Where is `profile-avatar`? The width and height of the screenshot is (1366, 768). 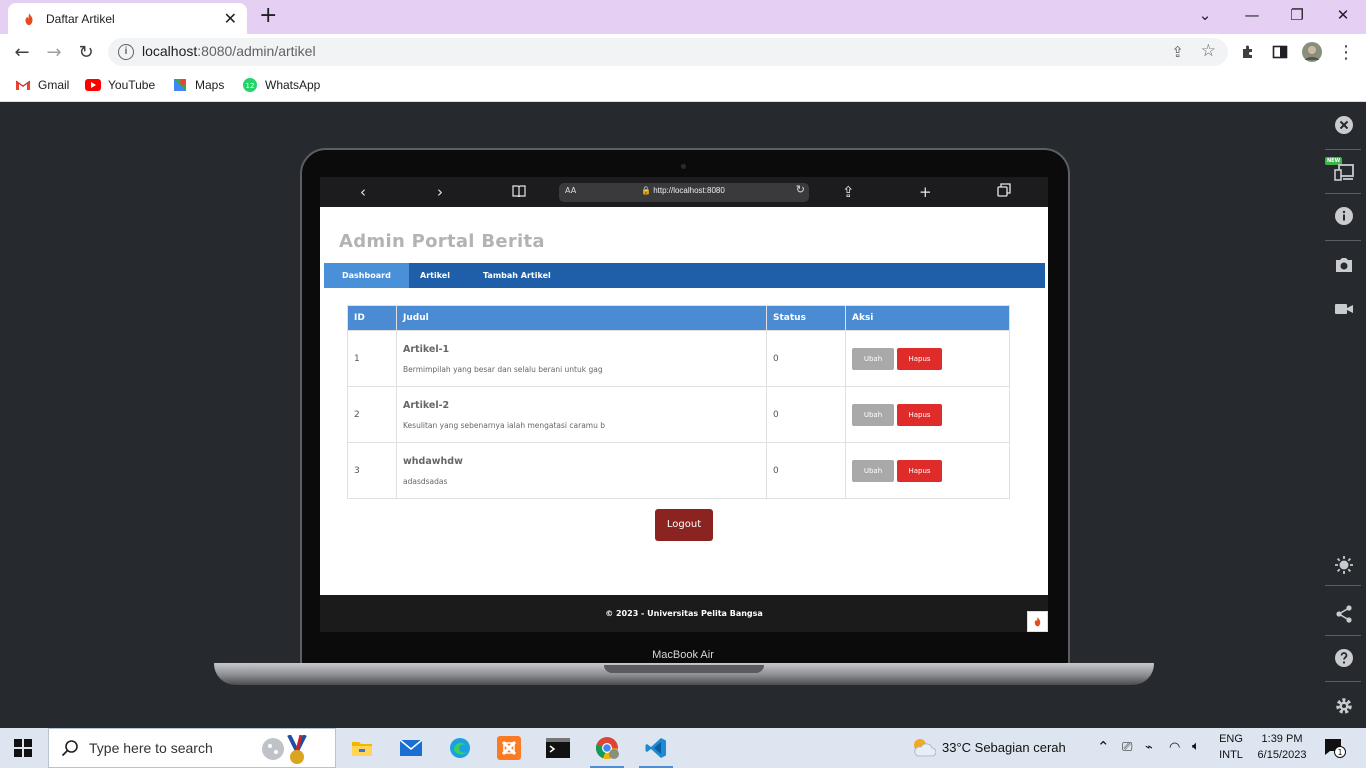 profile-avatar is located at coordinates (1312, 52).